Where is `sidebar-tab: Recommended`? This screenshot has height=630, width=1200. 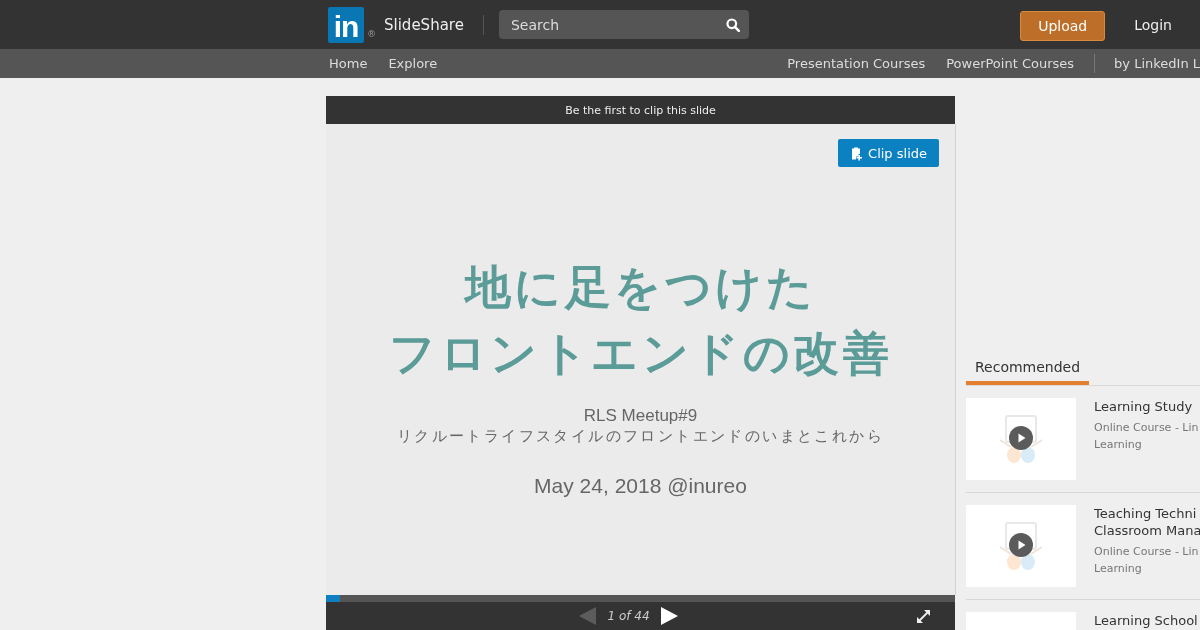
sidebar-tab: Recommended is located at coordinates (1028, 370).